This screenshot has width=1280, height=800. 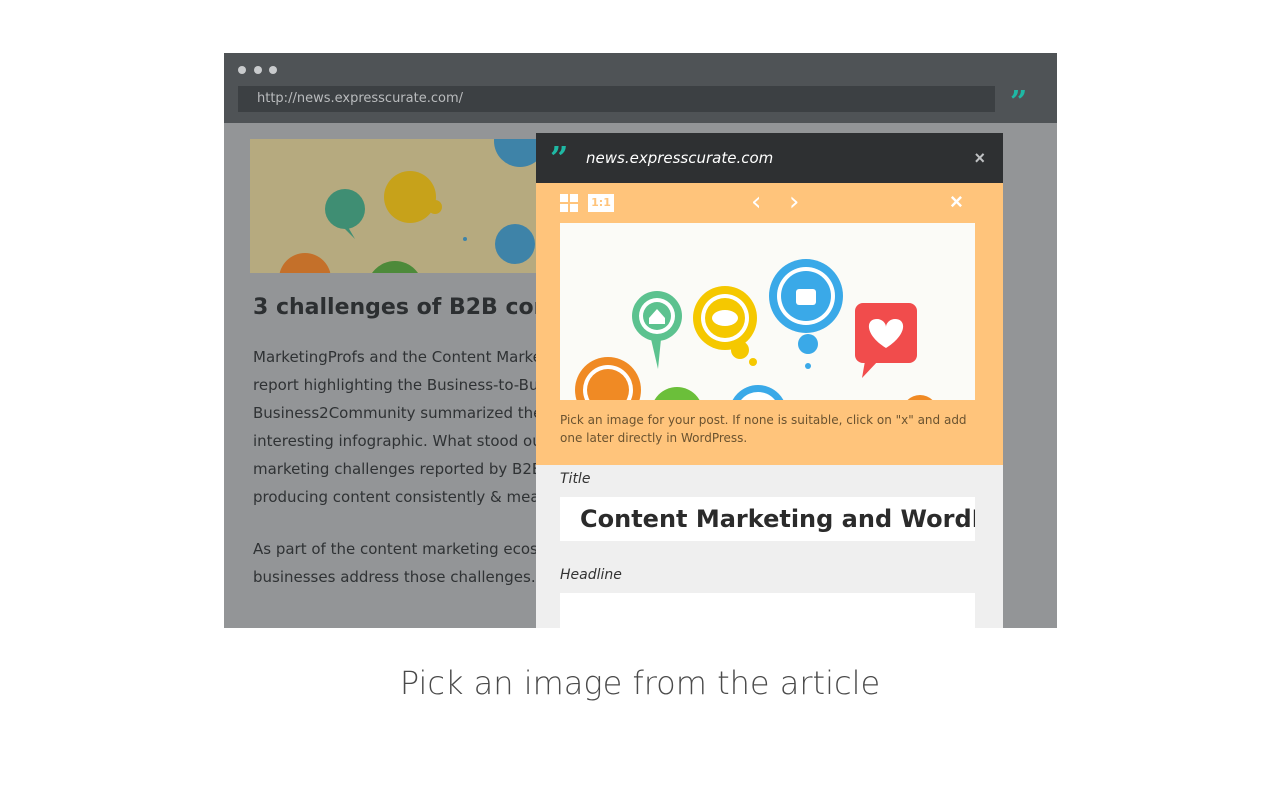 What do you see at coordinates (398, 385) in the screenshot?
I see `article-line: report highlighting the Business-to-Busi` at bounding box center [398, 385].